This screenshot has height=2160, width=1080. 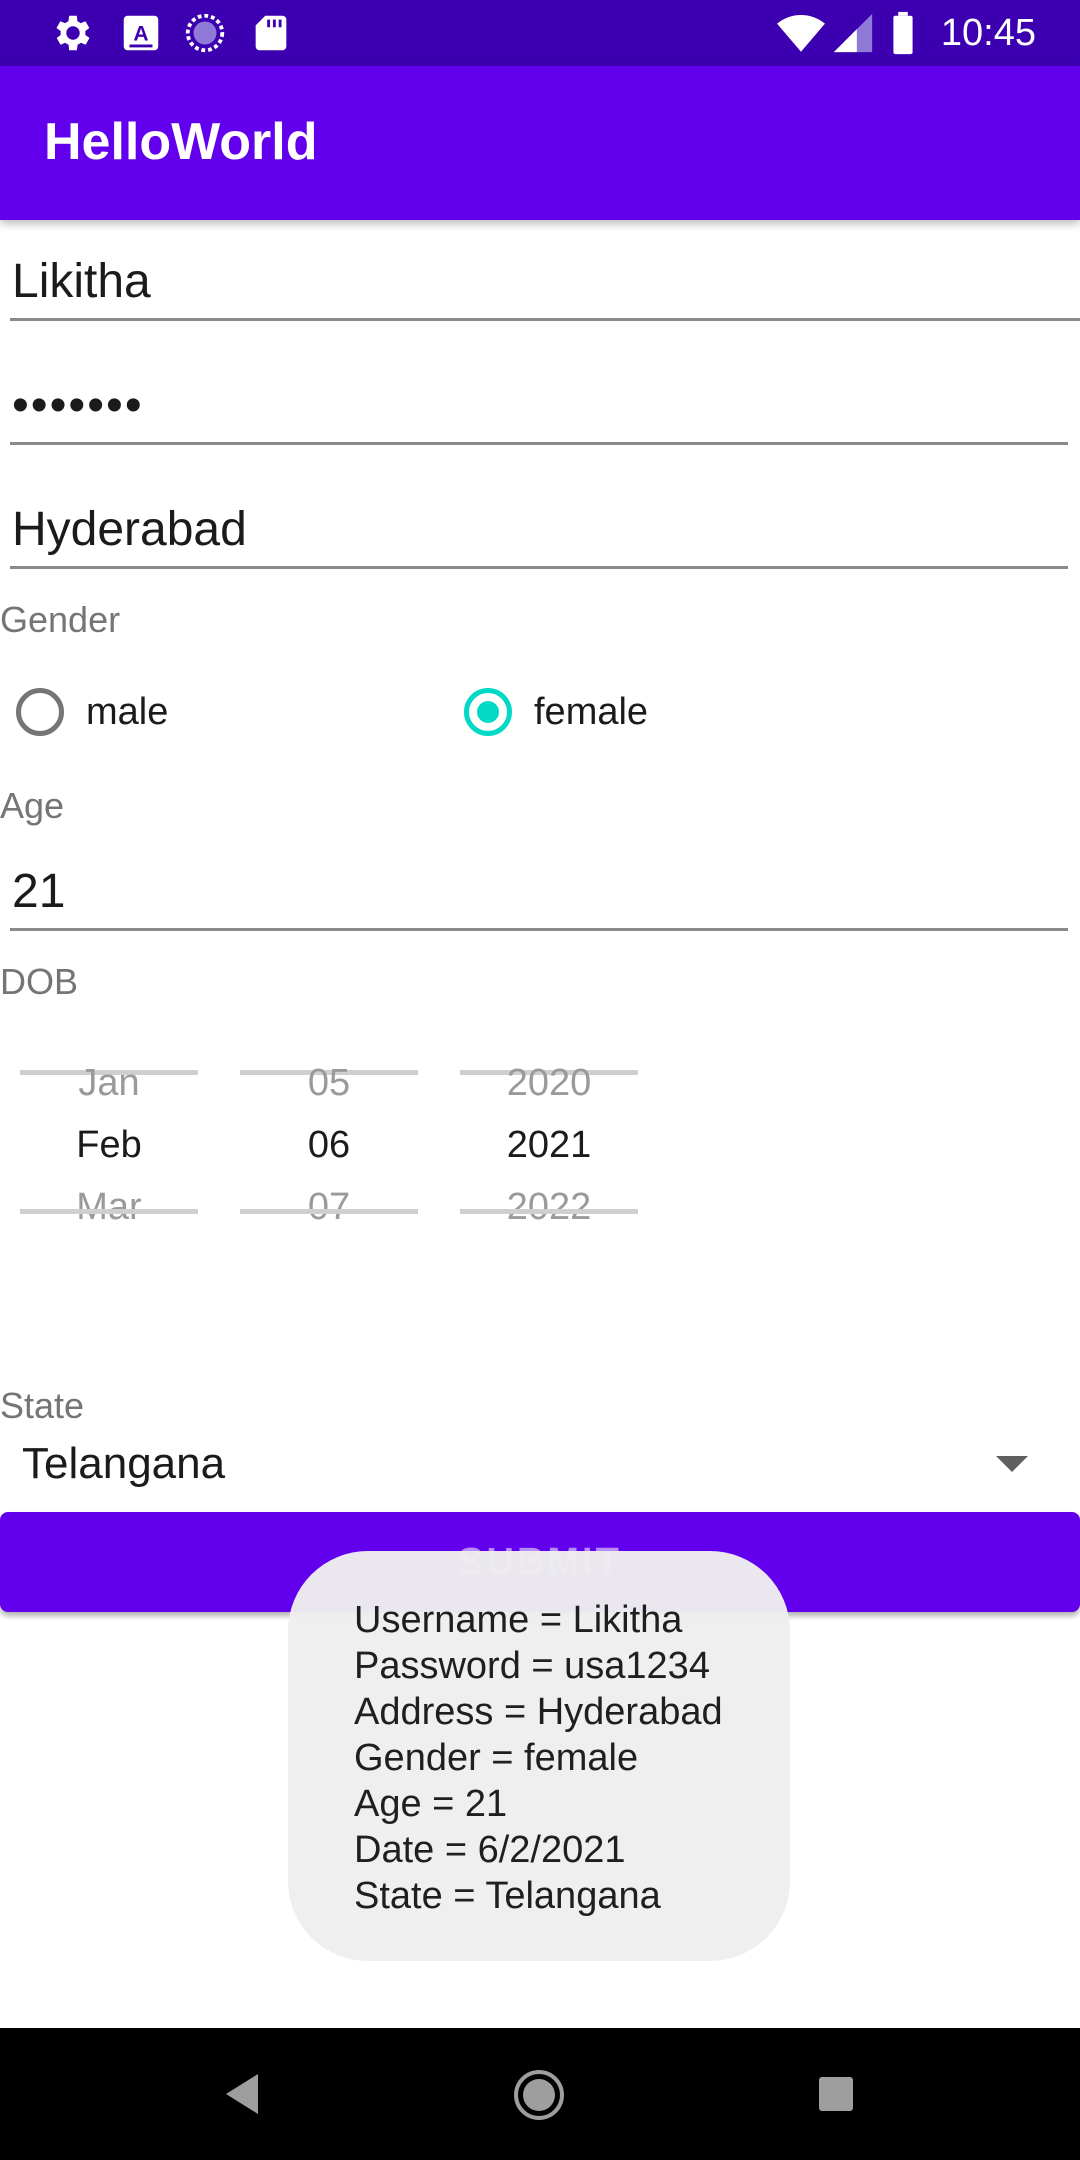 What do you see at coordinates (532, 1666) in the screenshot?
I see `toast-line-password: Password = usa1234` at bounding box center [532, 1666].